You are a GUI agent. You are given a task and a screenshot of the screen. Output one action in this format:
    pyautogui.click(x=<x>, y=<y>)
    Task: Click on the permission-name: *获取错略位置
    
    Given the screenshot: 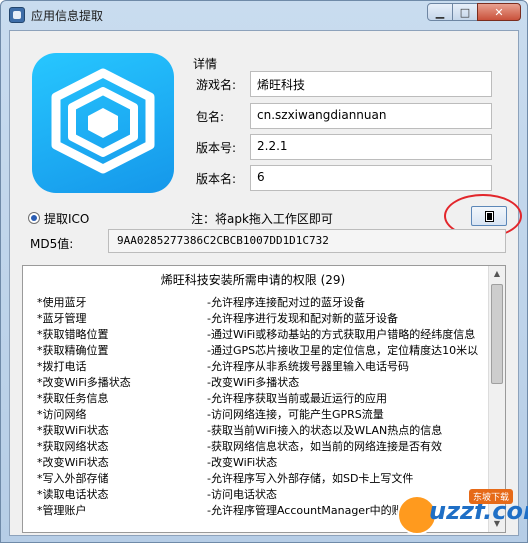 What is the action you would take?
    pyautogui.click(x=73, y=334)
    